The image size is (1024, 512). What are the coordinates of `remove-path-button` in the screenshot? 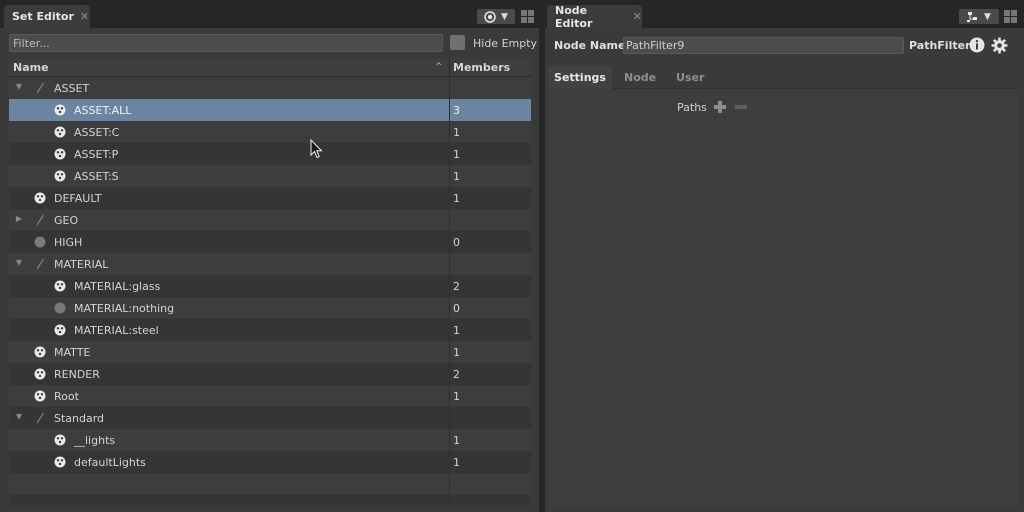 It's located at (741, 107).